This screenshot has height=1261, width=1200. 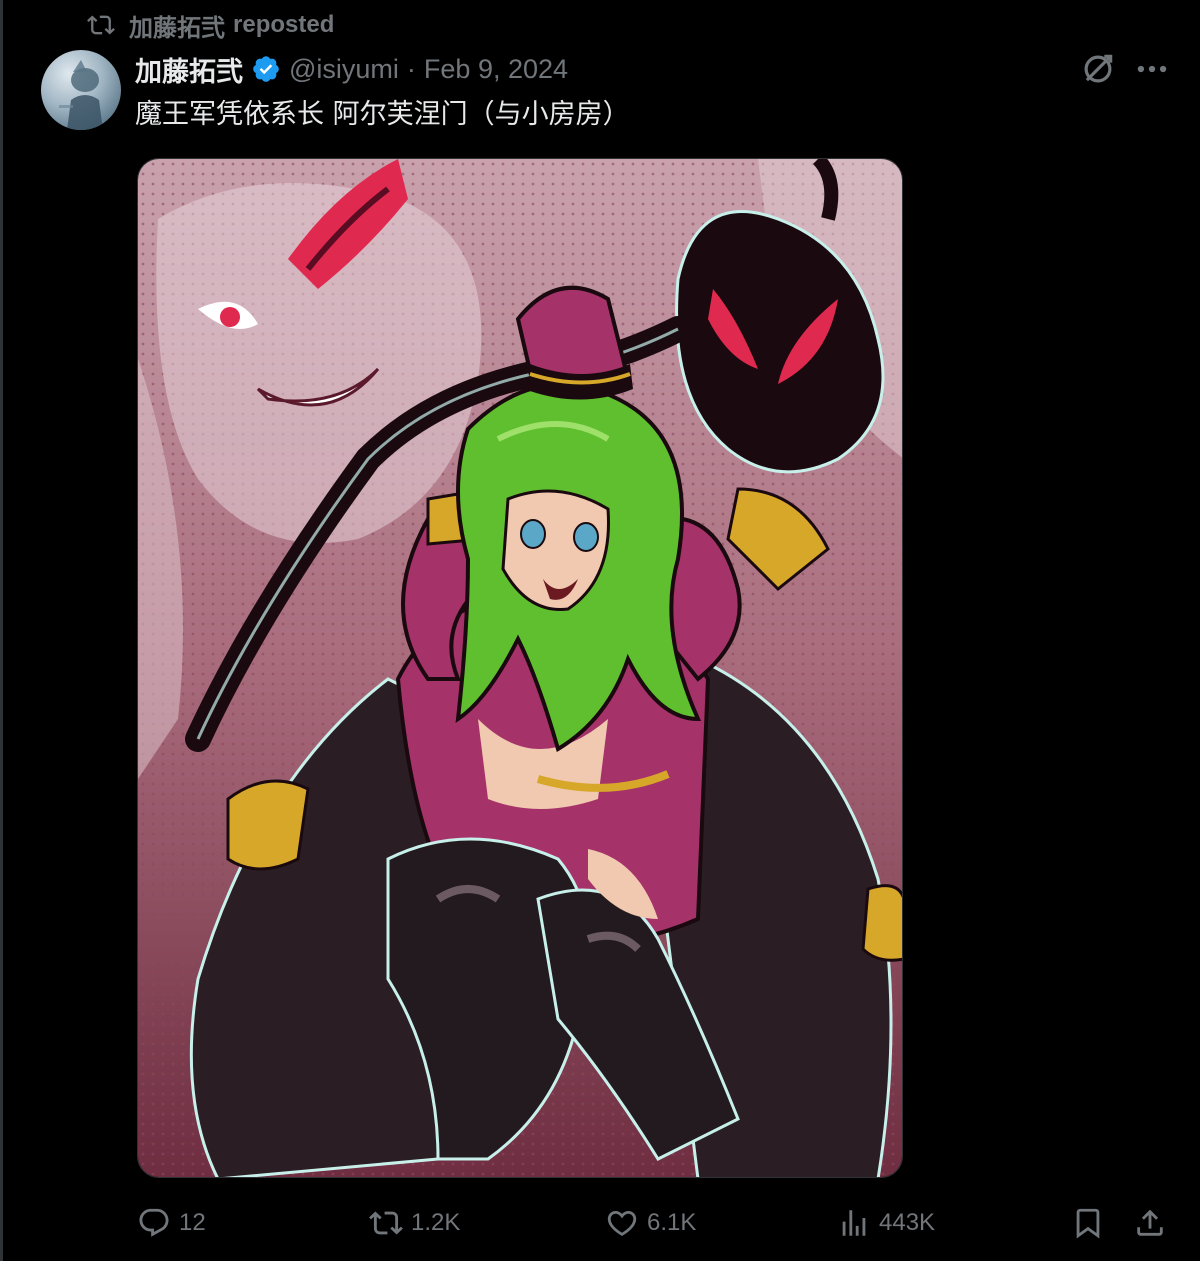 What do you see at coordinates (907, 1222) in the screenshot?
I see `views-count: 443K` at bounding box center [907, 1222].